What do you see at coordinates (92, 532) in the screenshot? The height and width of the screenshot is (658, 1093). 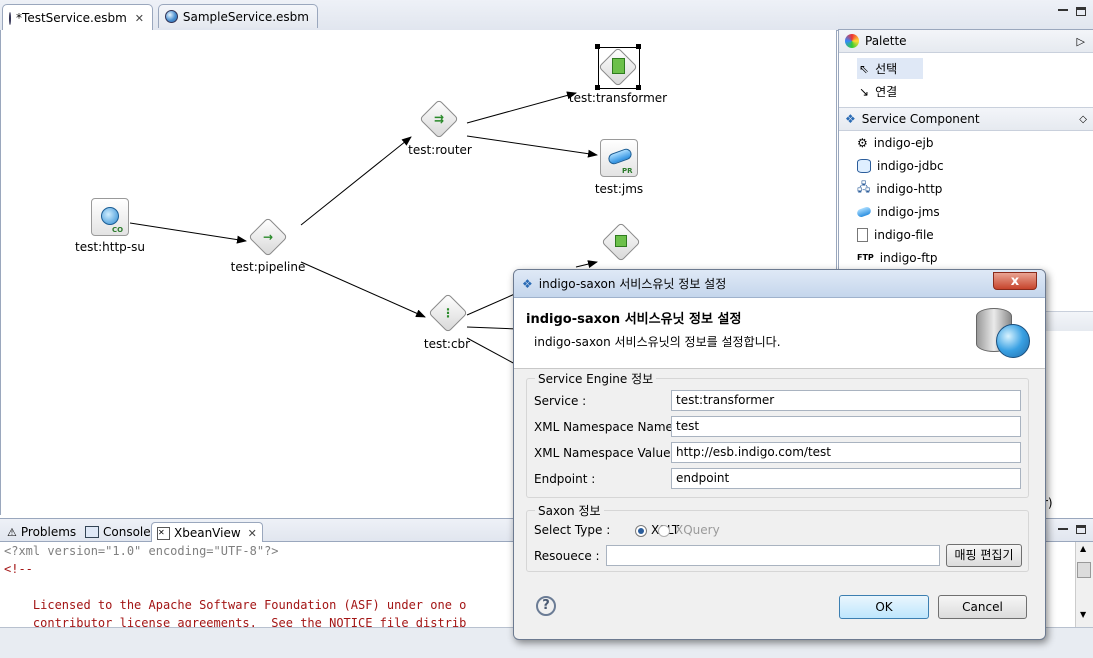 I see `console-icon` at bounding box center [92, 532].